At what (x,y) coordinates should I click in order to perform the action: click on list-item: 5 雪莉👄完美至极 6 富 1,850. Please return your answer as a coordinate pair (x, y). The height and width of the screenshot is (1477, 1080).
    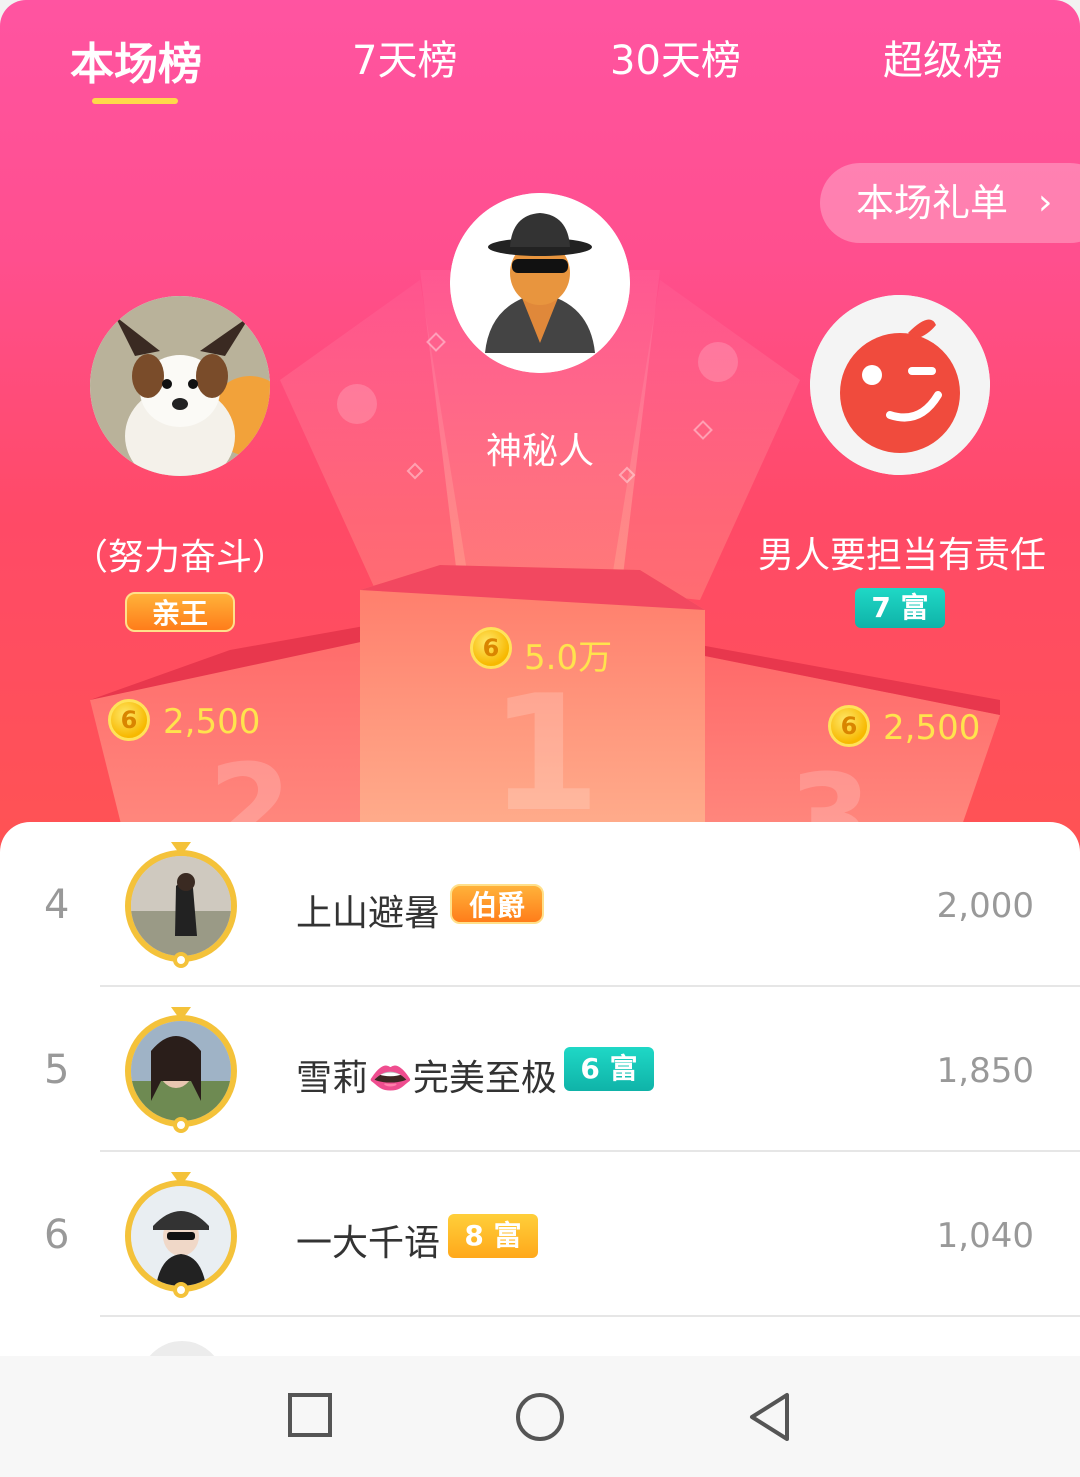
    Looking at the image, I should click on (540, 1069).